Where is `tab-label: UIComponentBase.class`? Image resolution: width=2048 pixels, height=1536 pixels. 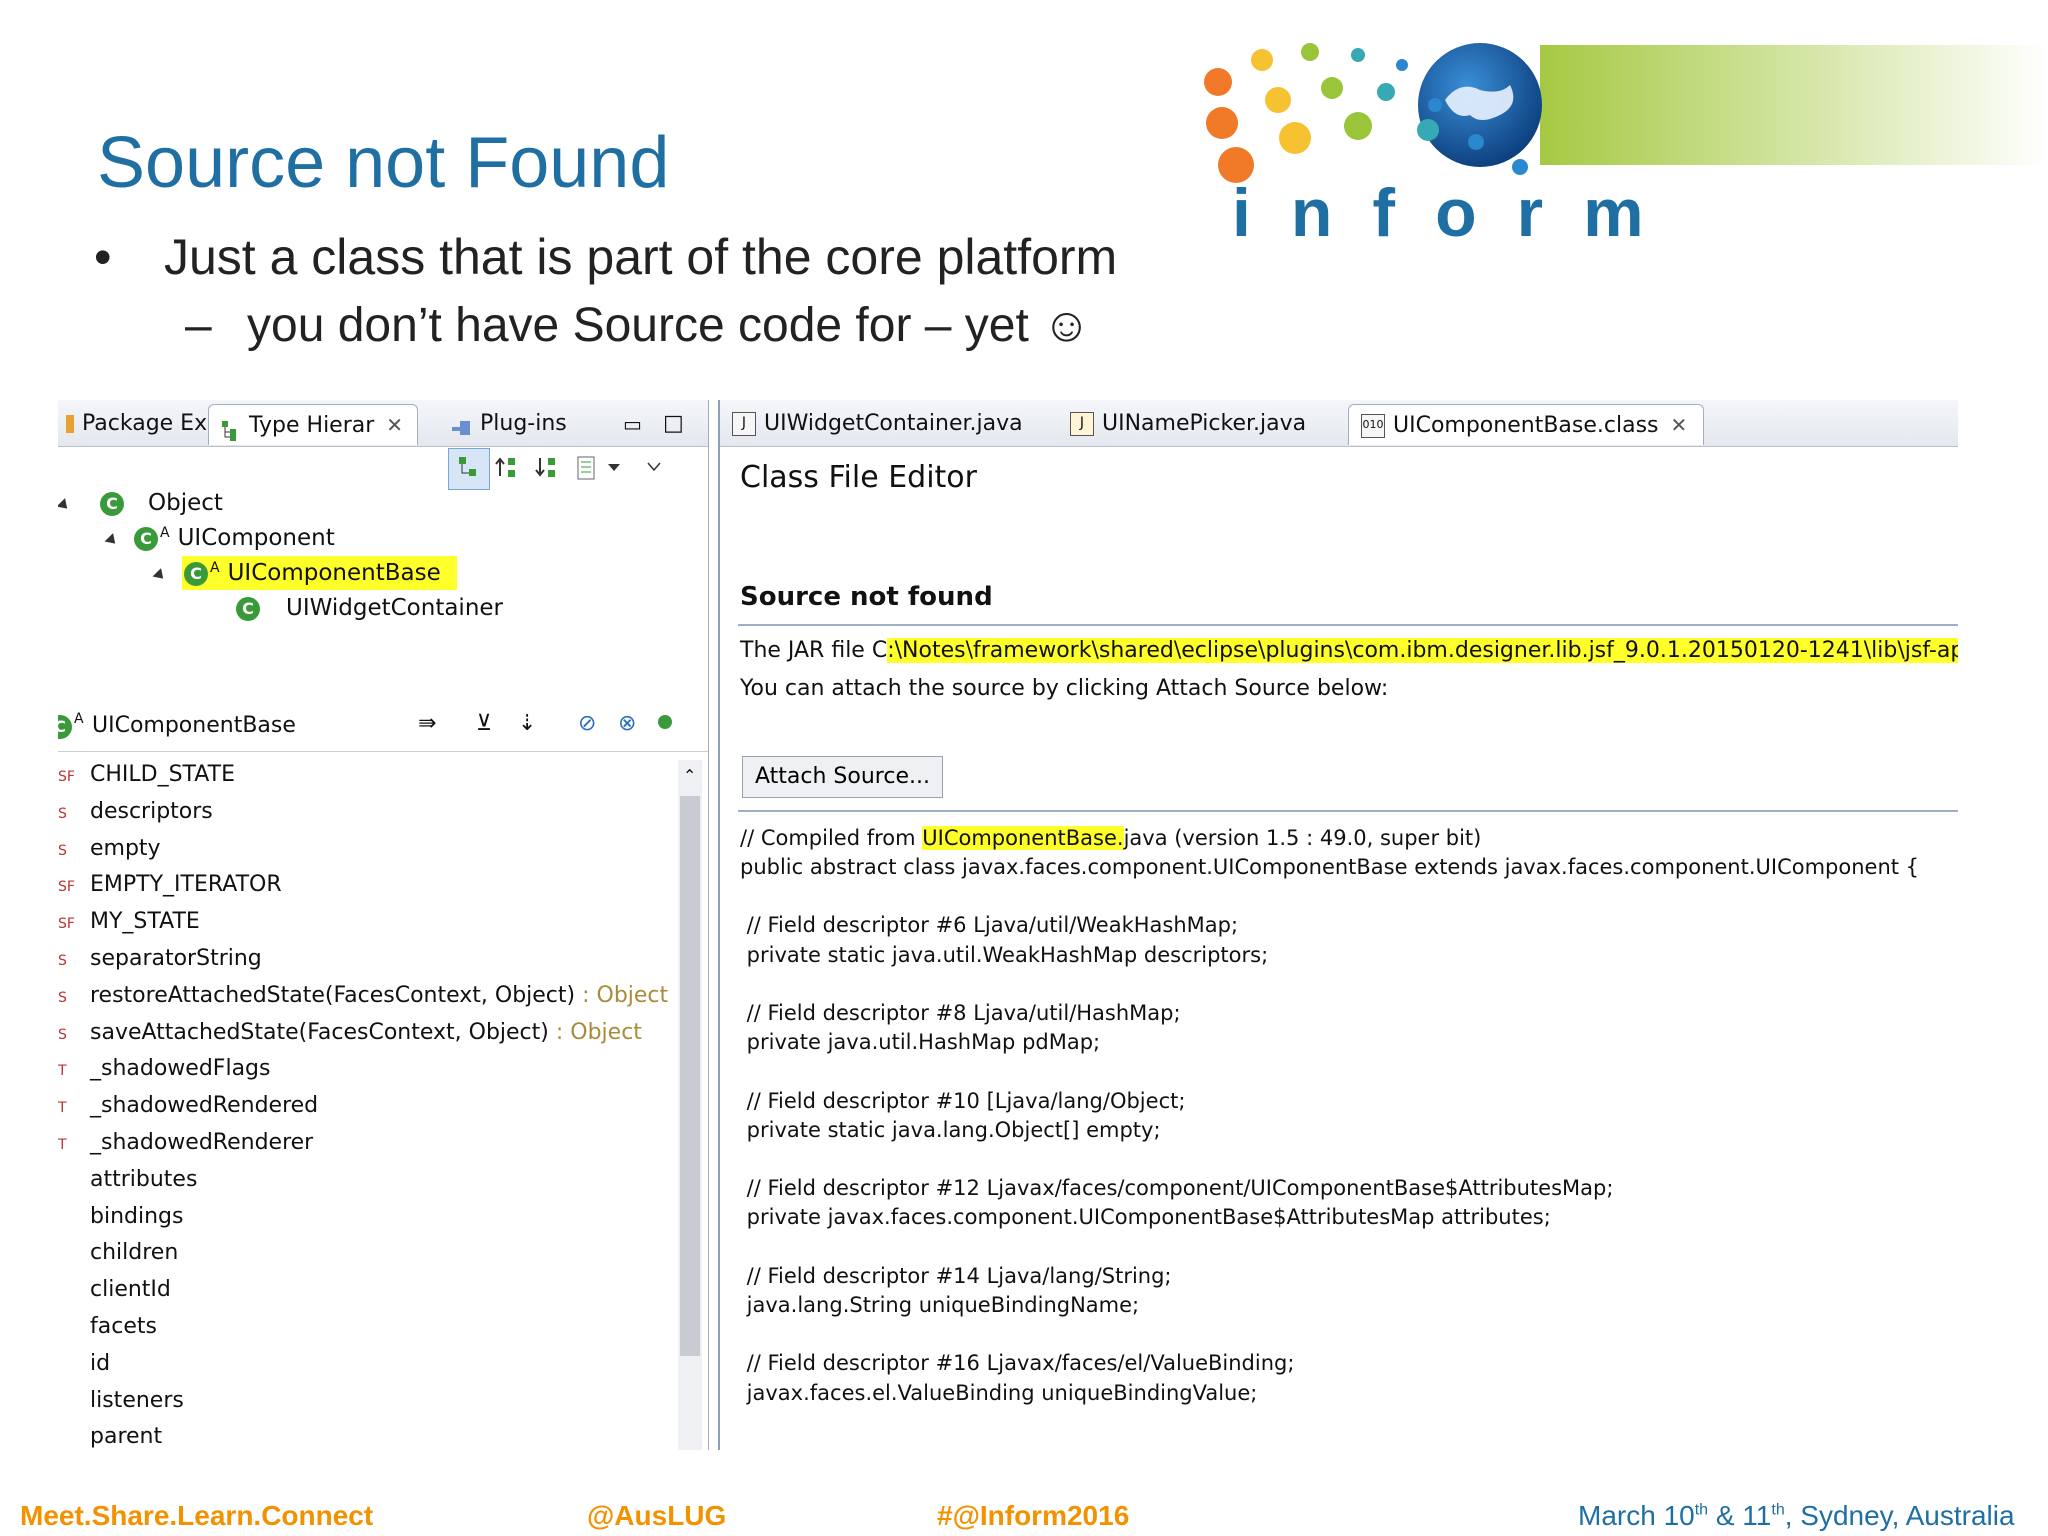 tab-label: UIComponentBase.class is located at coordinates (1526, 425).